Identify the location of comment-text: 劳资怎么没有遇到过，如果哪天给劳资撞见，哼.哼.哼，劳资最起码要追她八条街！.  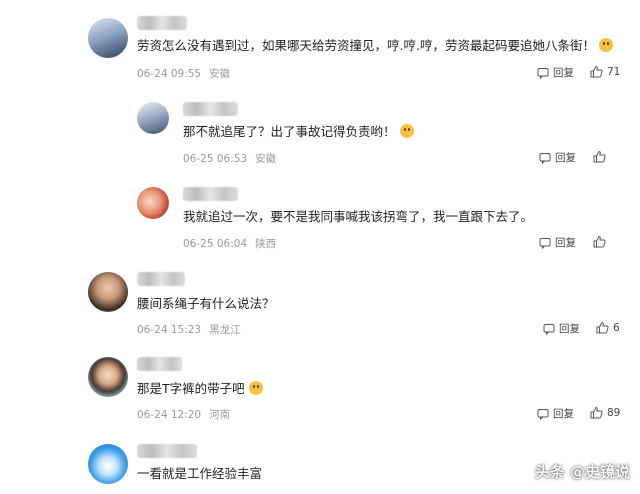
(375, 46).